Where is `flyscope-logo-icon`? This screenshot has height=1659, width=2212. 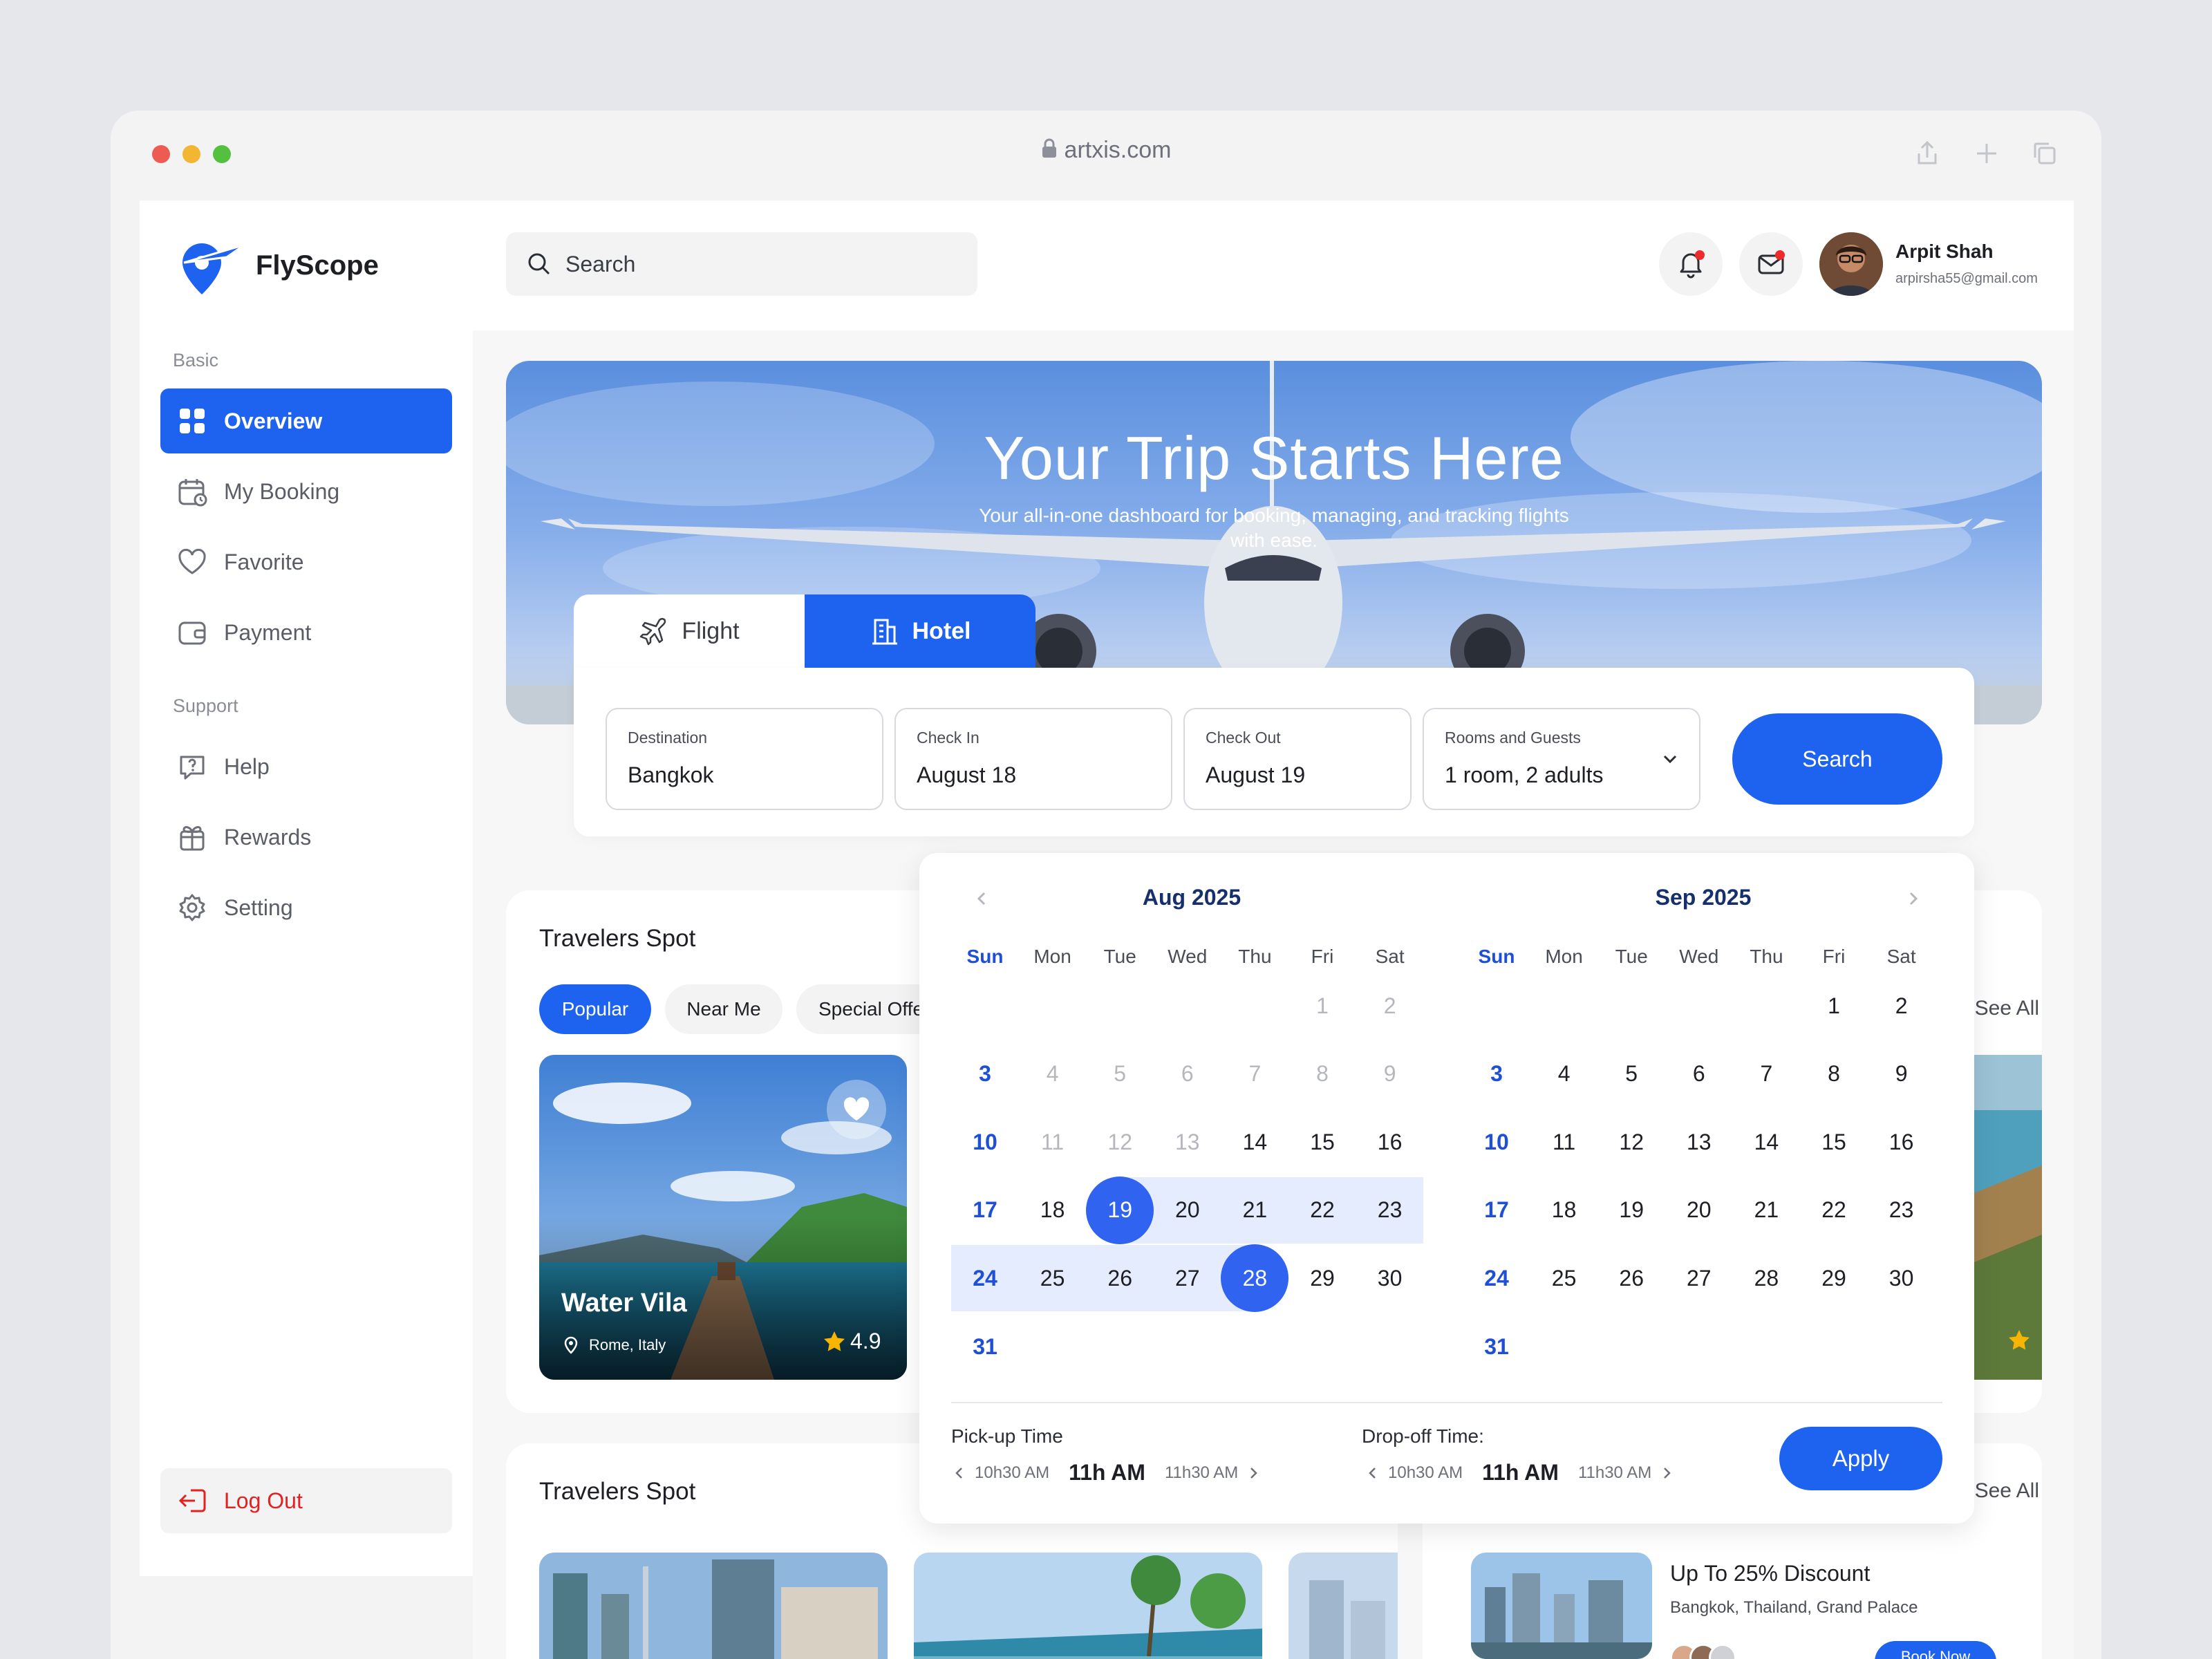
flyscope-logo-icon is located at coordinates (214, 268).